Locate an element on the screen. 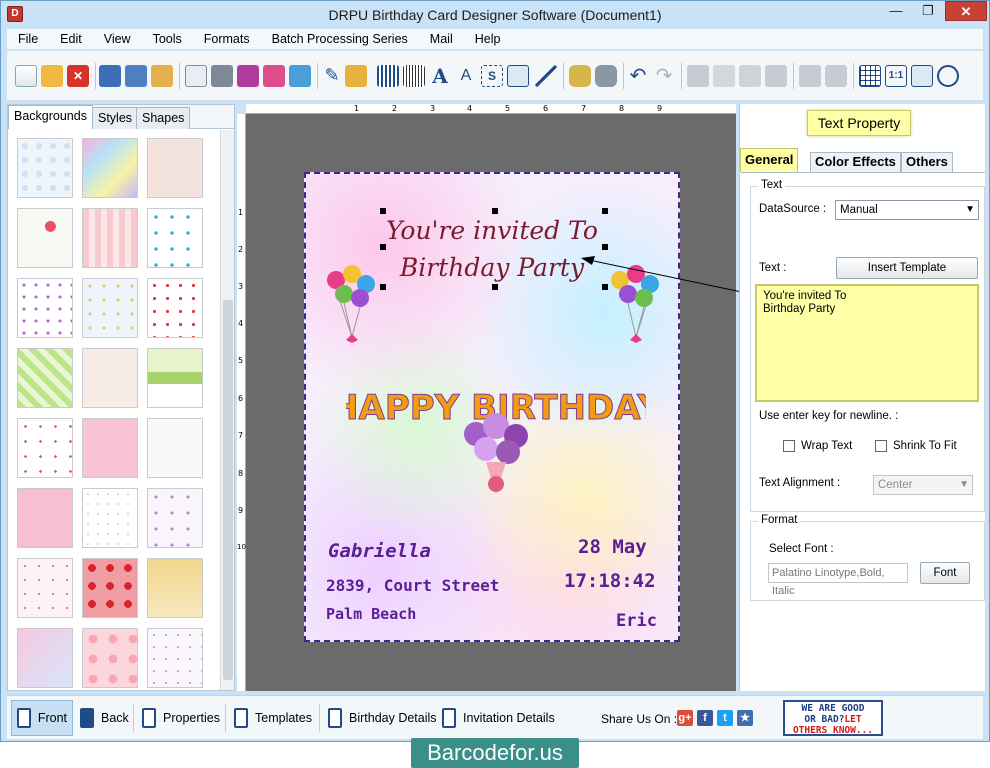 The image size is (990, 768). open-folder-icon is located at coordinates (52, 76).